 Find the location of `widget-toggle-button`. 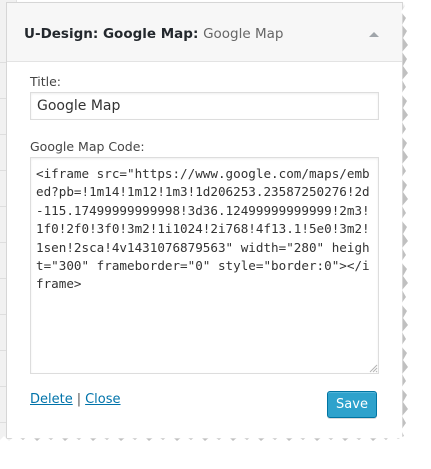

widget-toggle-button is located at coordinates (374, 34).